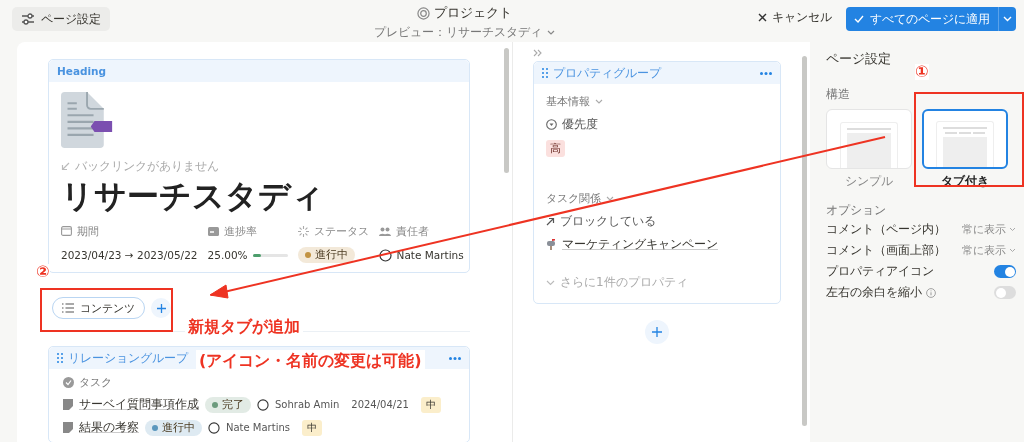  I want to click on person-name: Nate Martins, so click(258, 428).